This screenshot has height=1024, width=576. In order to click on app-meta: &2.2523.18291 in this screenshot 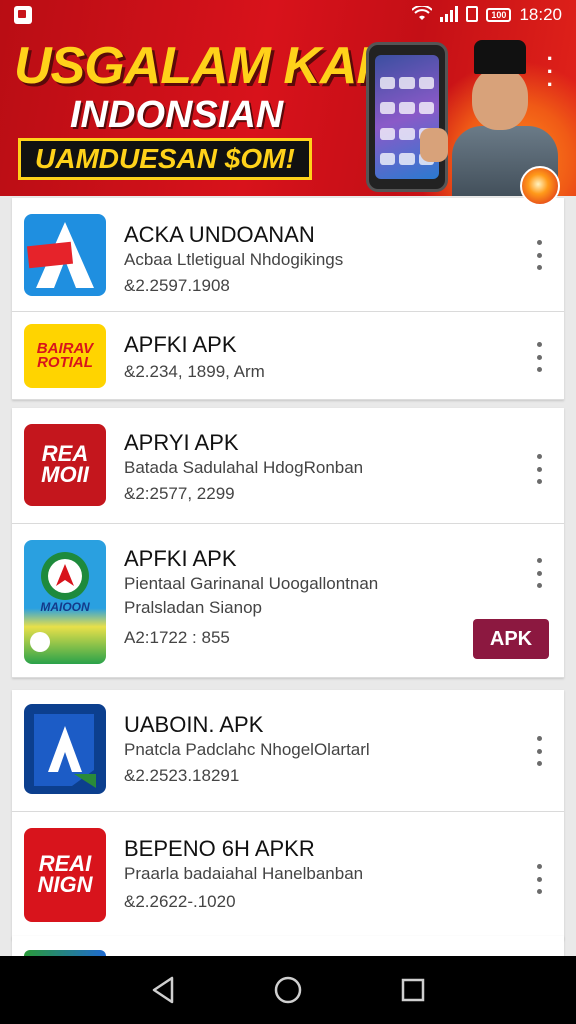, I will do `click(182, 775)`.